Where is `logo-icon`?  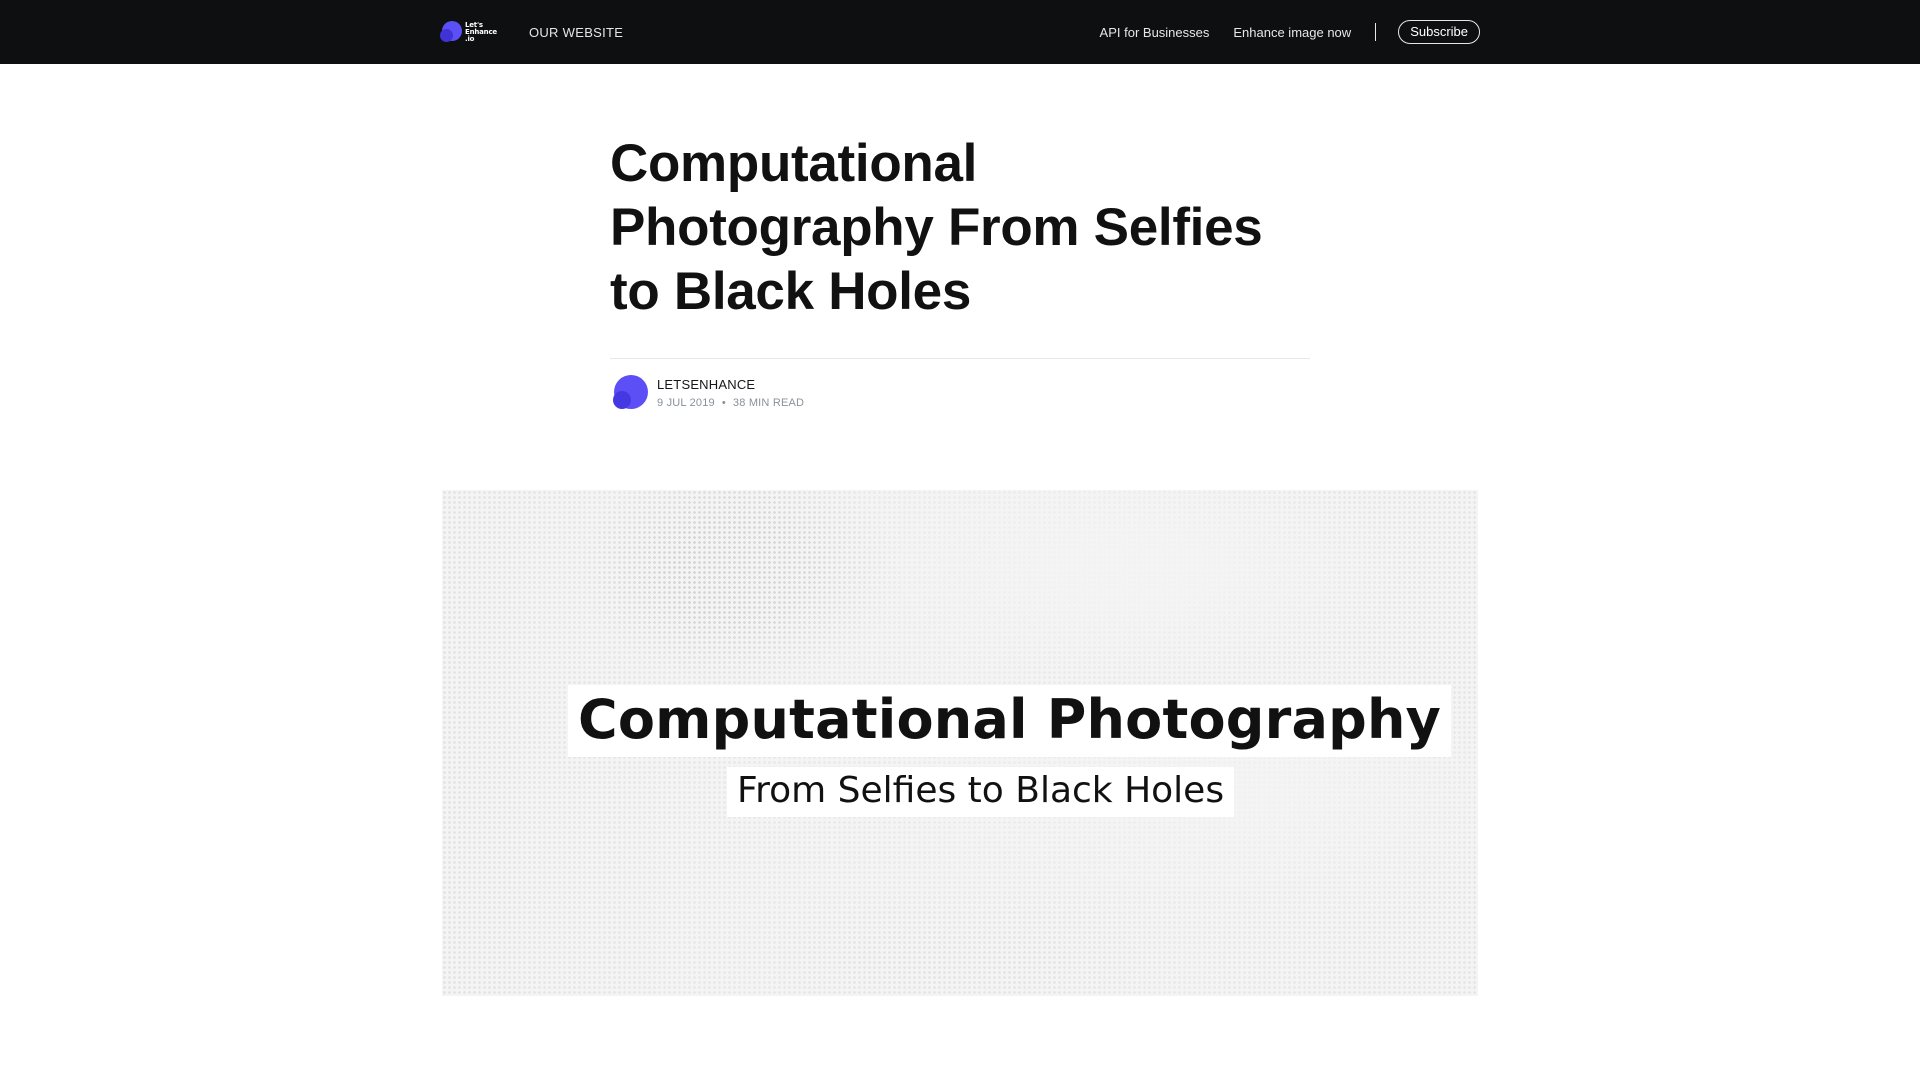
logo-icon is located at coordinates (451, 32).